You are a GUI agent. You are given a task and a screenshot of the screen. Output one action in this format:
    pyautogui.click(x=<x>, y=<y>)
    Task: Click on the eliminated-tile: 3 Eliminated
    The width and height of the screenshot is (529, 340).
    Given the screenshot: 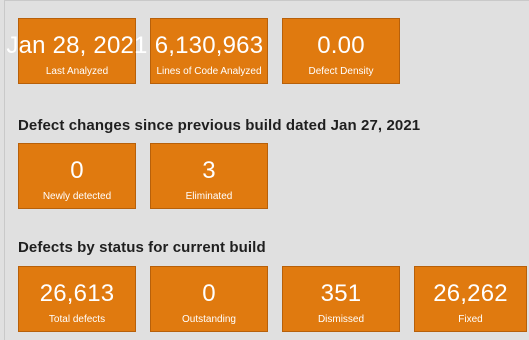 What is the action you would take?
    pyautogui.click(x=209, y=176)
    